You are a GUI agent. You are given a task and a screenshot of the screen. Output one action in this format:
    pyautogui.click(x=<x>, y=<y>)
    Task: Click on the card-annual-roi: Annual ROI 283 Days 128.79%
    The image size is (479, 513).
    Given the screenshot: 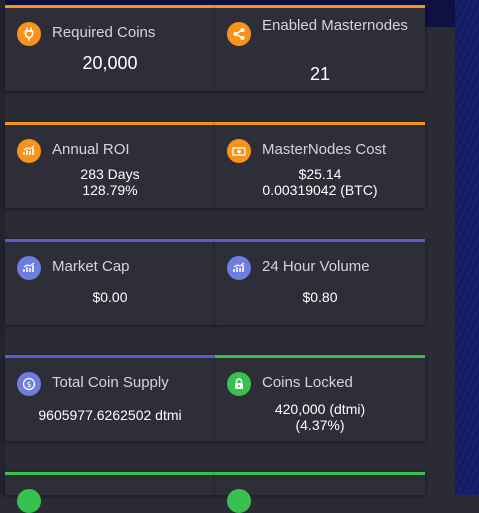 What is the action you would take?
    pyautogui.click(x=110, y=165)
    